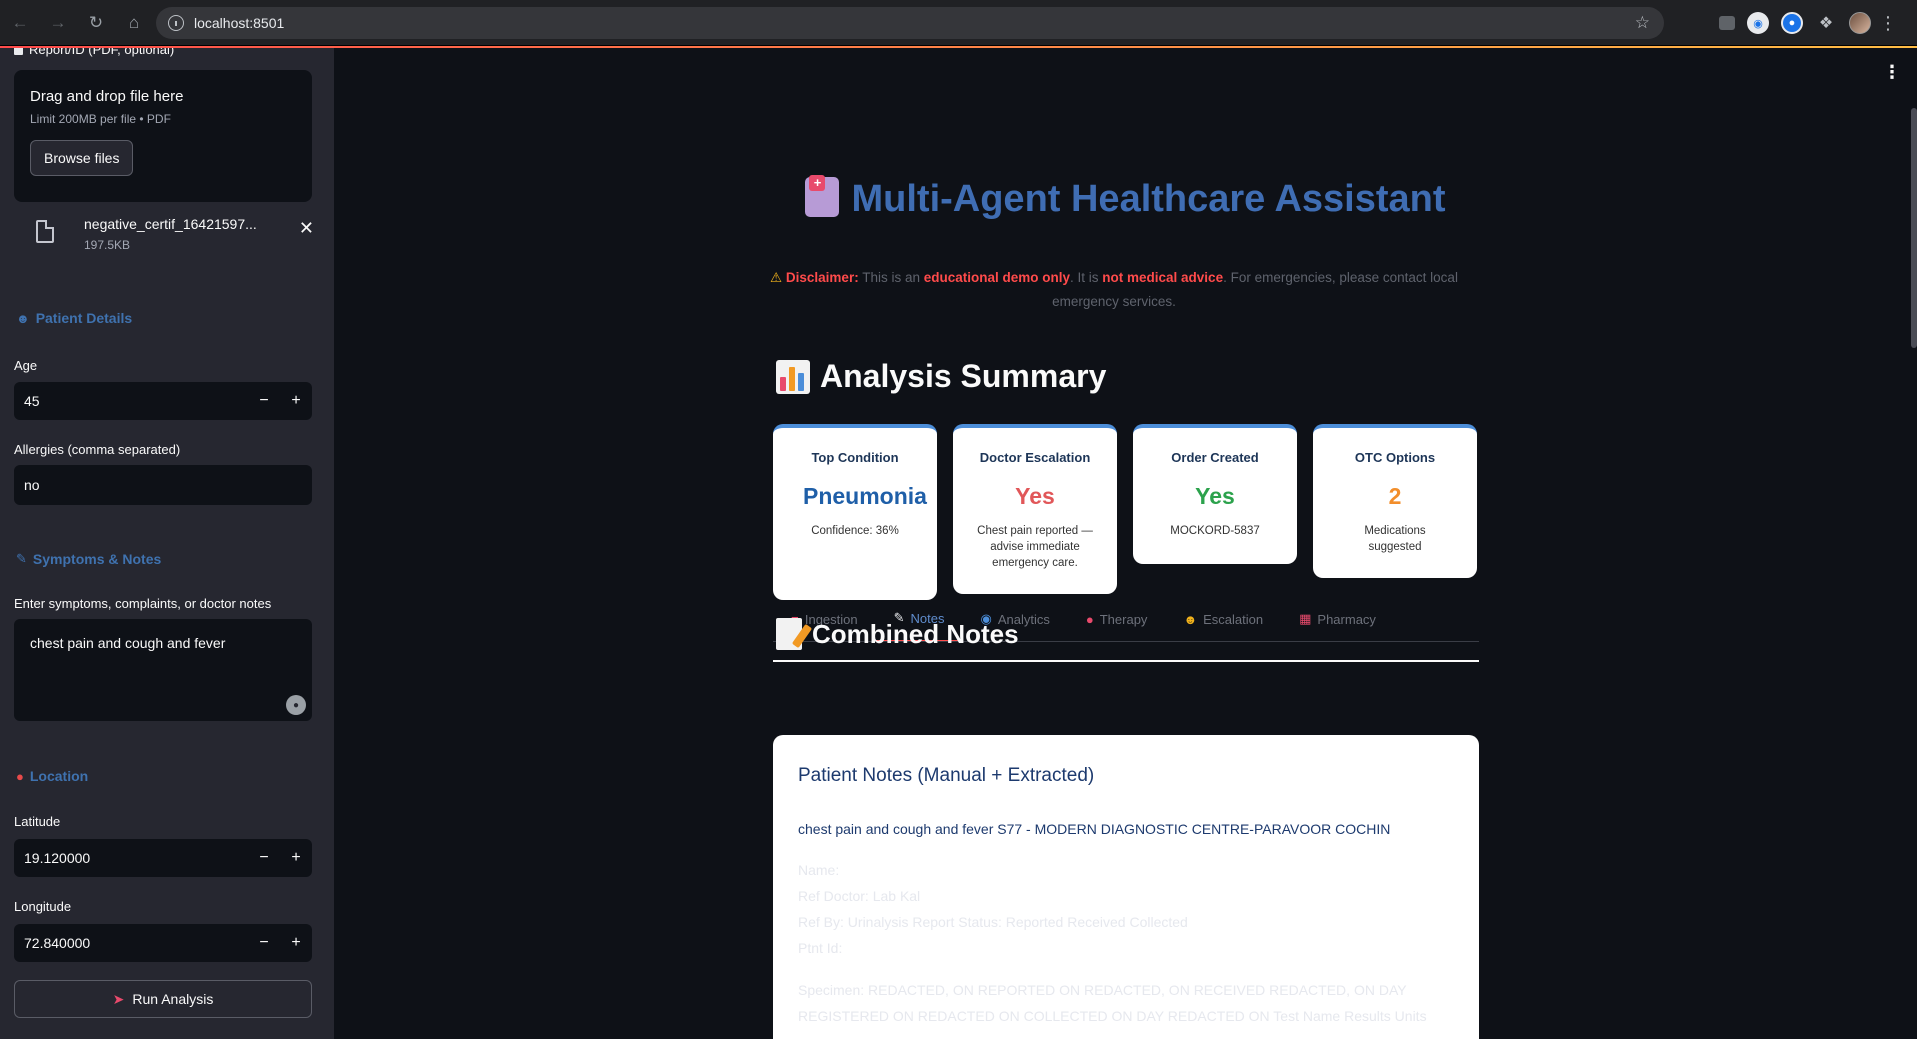 This screenshot has width=1917, height=1039. Describe the element at coordinates (306, 228) in the screenshot. I see `remove-file-icon: ✕` at that location.